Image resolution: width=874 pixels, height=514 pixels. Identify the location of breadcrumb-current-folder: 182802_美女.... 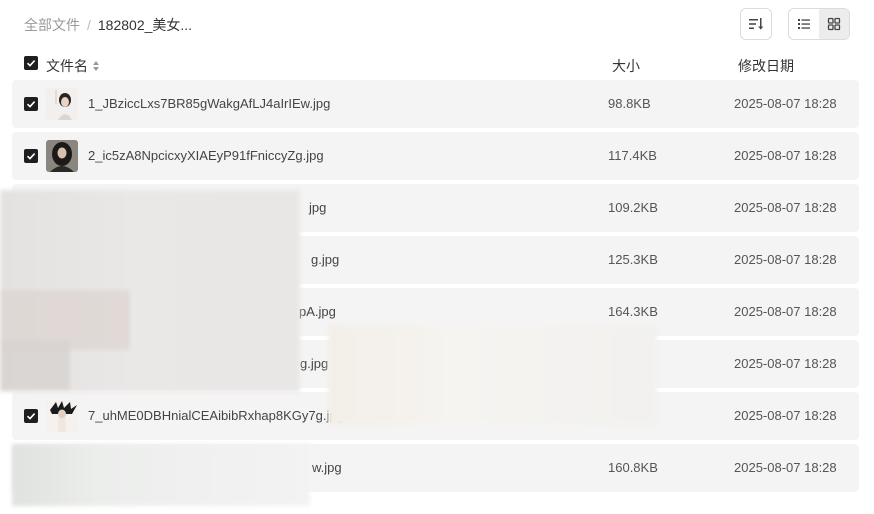
(145, 25).